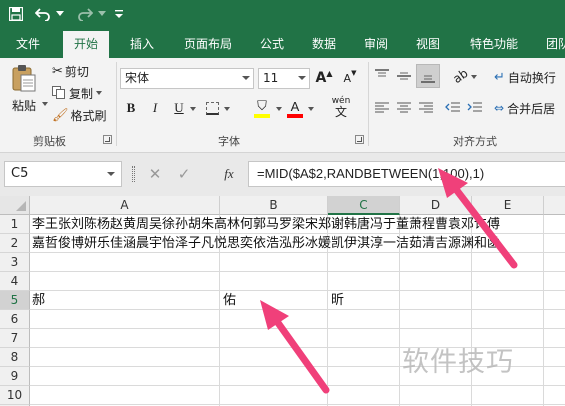  What do you see at coordinates (63, 174) in the screenshot?
I see `name-box: C5` at bounding box center [63, 174].